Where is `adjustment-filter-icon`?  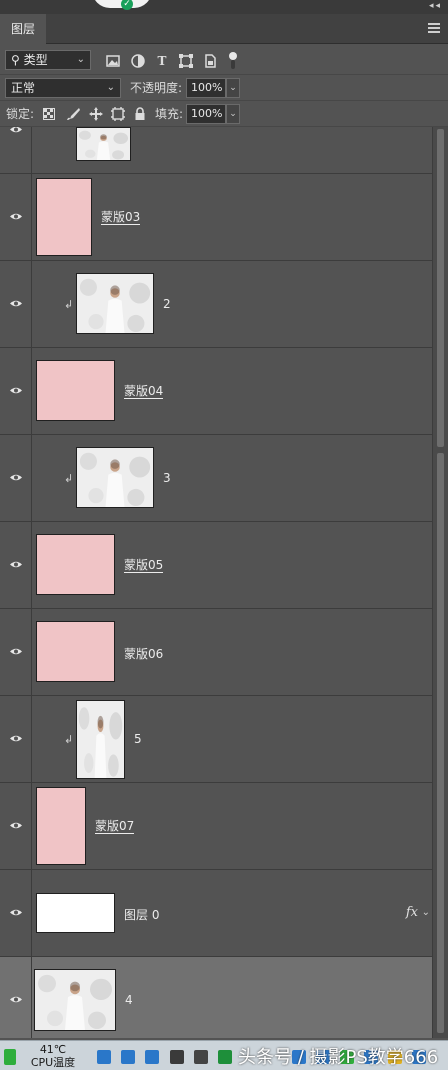 adjustment-filter-icon is located at coordinates (138, 61).